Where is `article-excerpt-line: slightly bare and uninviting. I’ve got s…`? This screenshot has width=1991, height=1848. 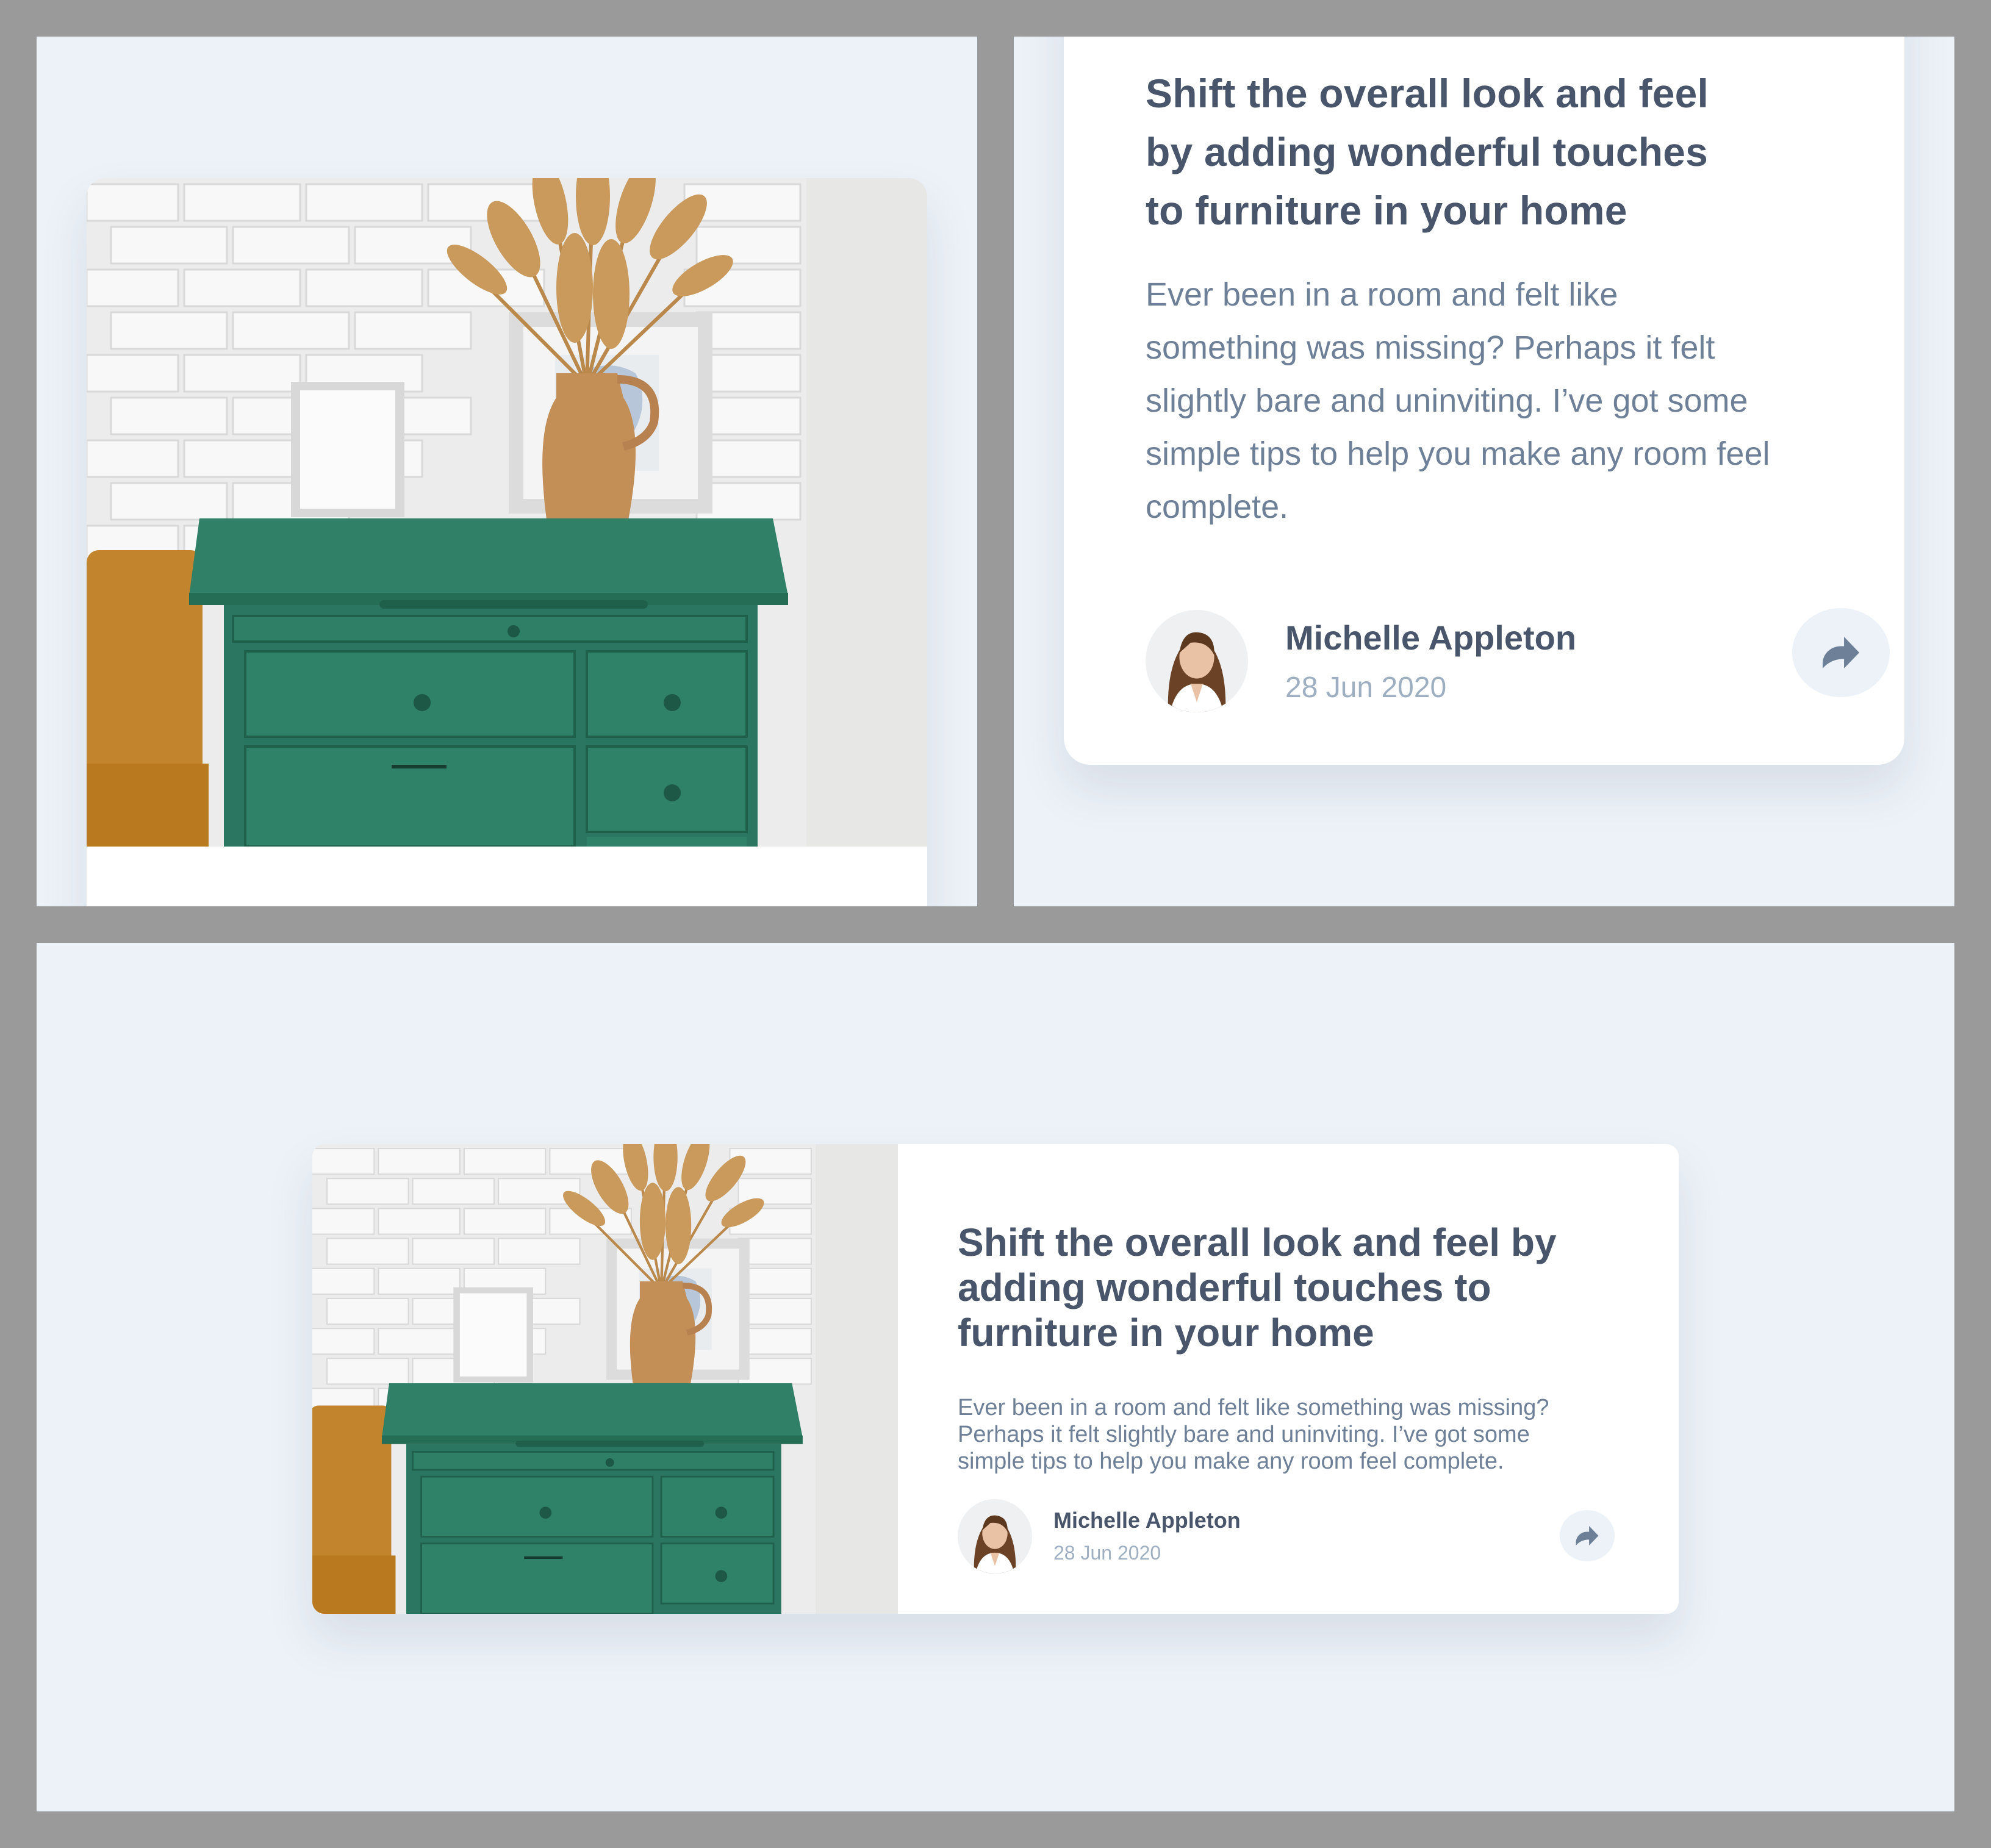
article-excerpt-line: slightly bare and uninviting. I’ve got s… is located at coordinates (1447, 400).